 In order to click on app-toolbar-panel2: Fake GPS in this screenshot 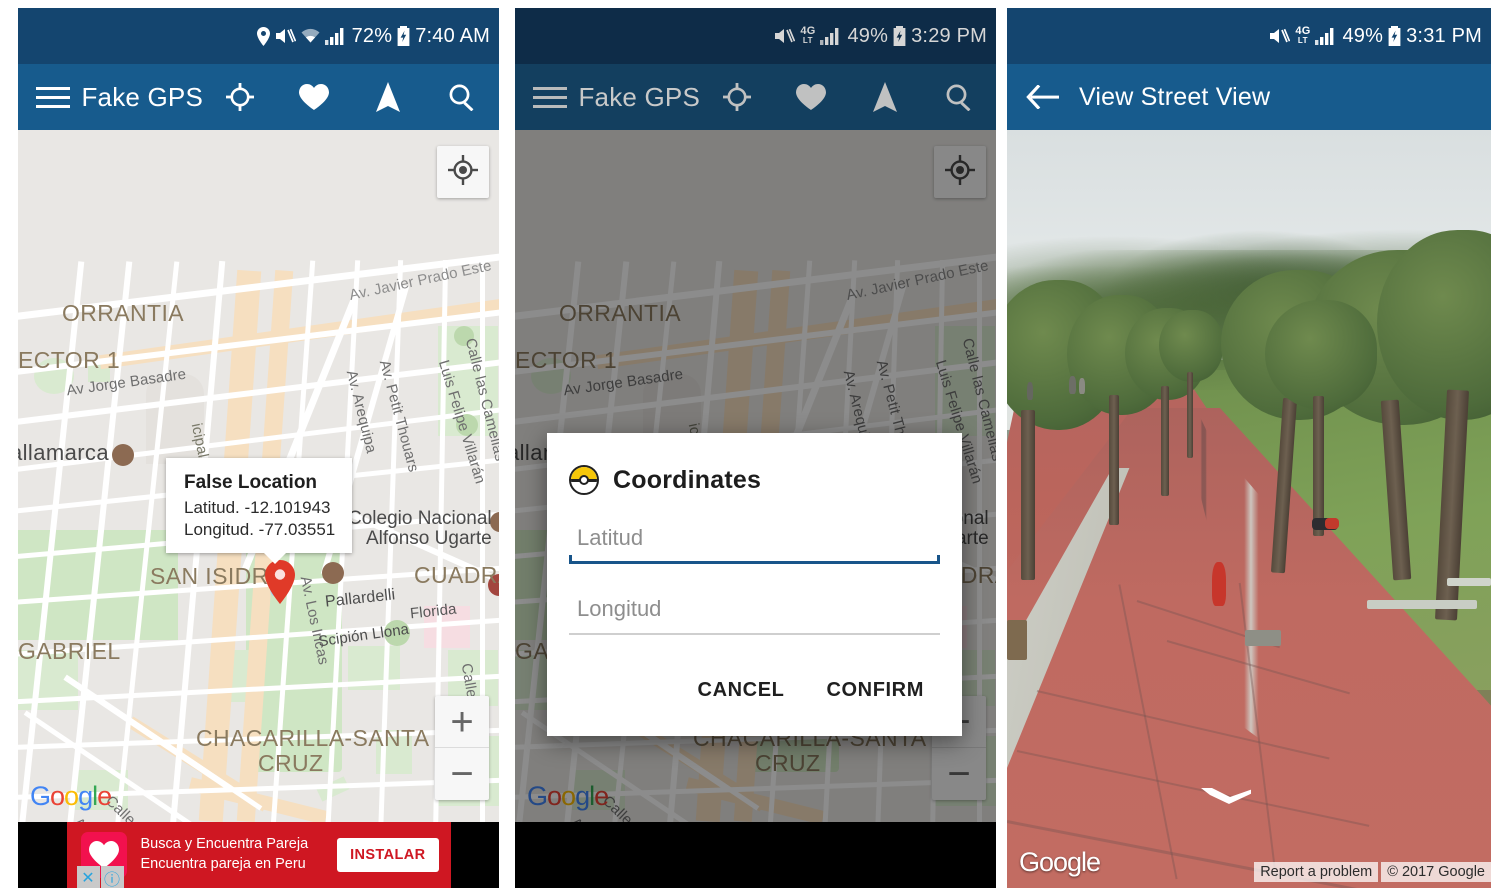, I will do `click(755, 97)`.